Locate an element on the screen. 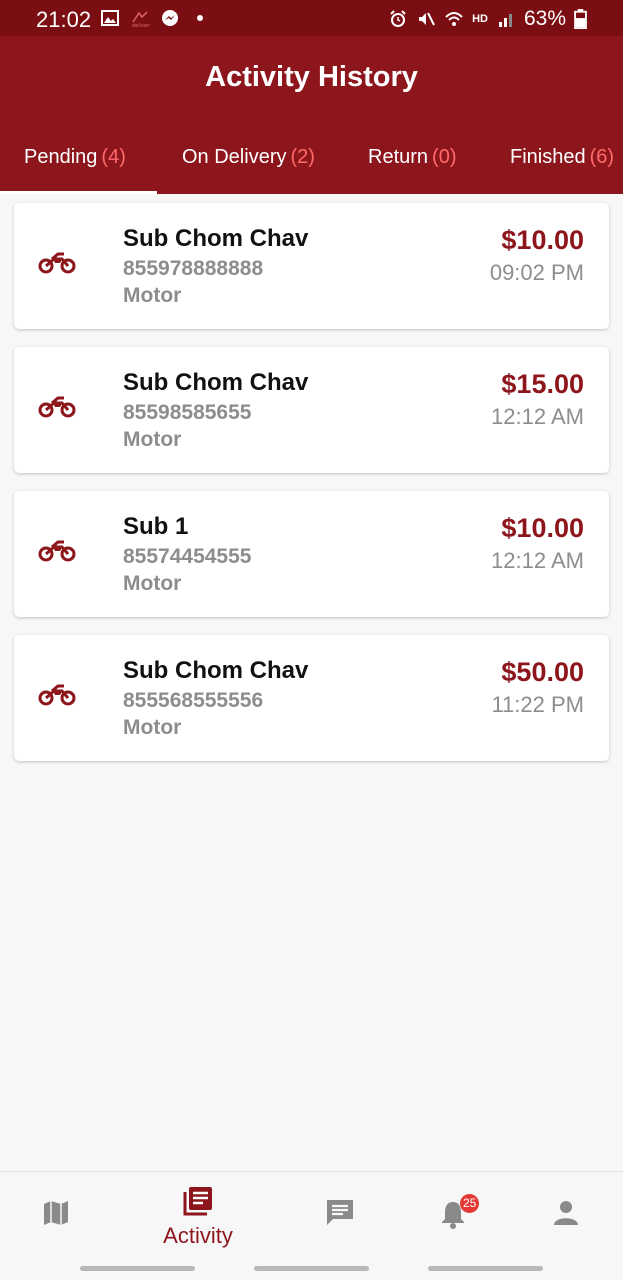 The image size is (623, 1280). map-icon is located at coordinates (56, 1213).